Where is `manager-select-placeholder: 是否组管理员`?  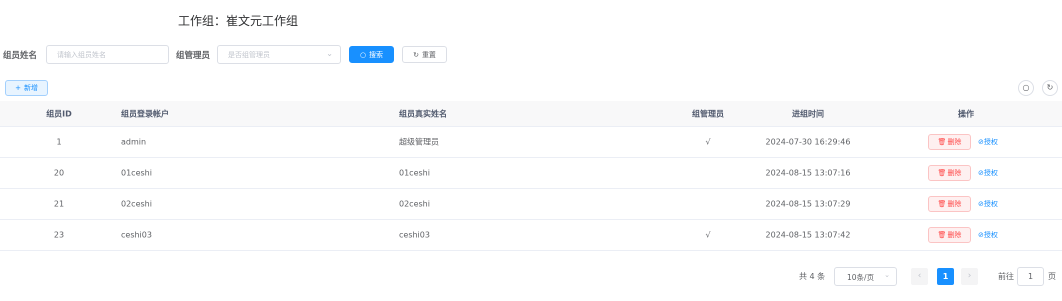
manager-select-placeholder: 是否组管理员 is located at coordinates (249, 55).